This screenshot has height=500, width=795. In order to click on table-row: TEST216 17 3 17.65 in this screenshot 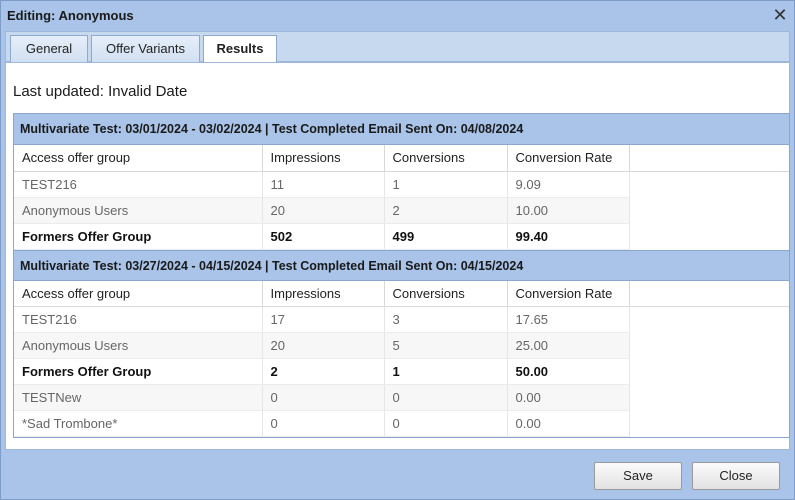, I will do `click(401, 319)`.